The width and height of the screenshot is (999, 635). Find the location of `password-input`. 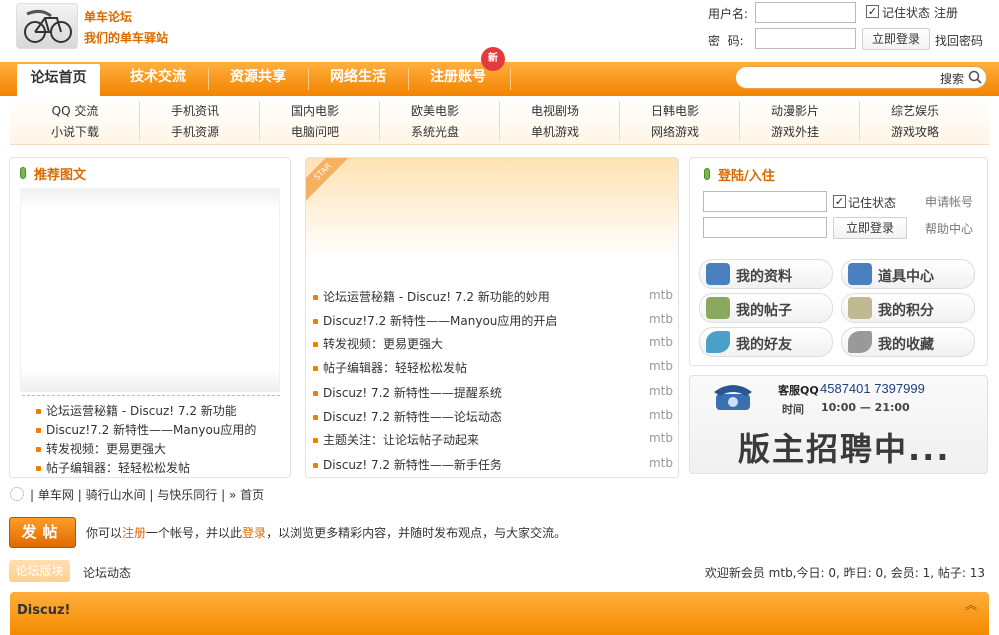

password-input is located at coordinates (805, 38).